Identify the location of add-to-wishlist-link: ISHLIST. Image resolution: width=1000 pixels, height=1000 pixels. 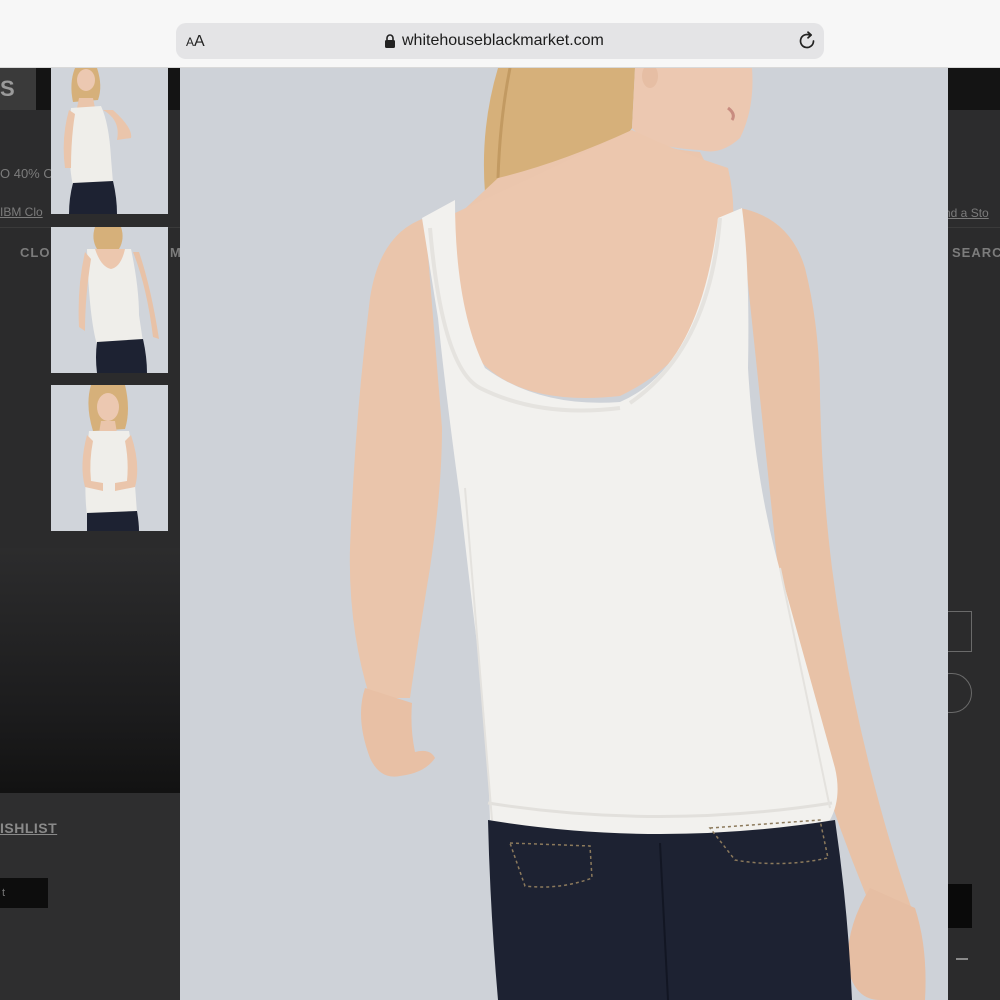
(28, 828).